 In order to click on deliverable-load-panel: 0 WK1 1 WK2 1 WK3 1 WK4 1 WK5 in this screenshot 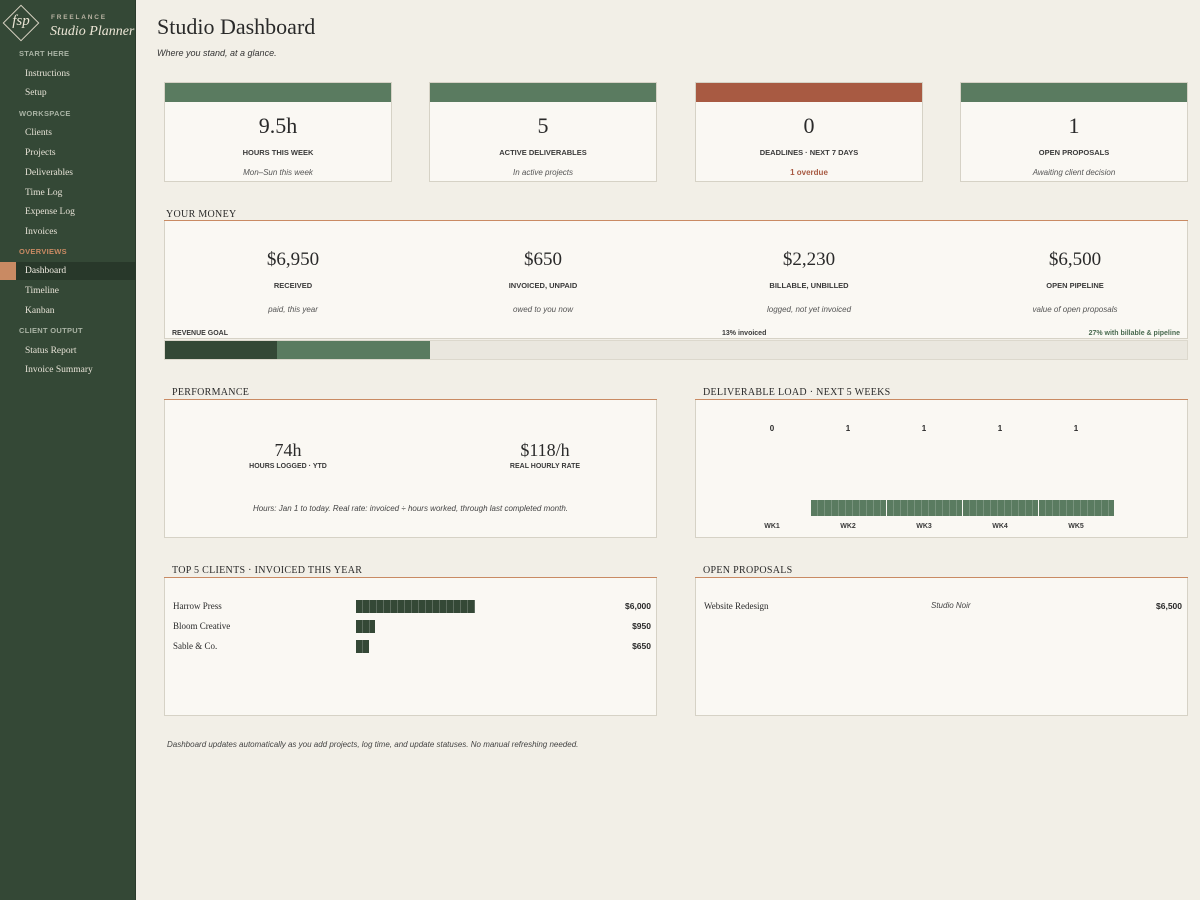, I will do `click(941, 469)`.